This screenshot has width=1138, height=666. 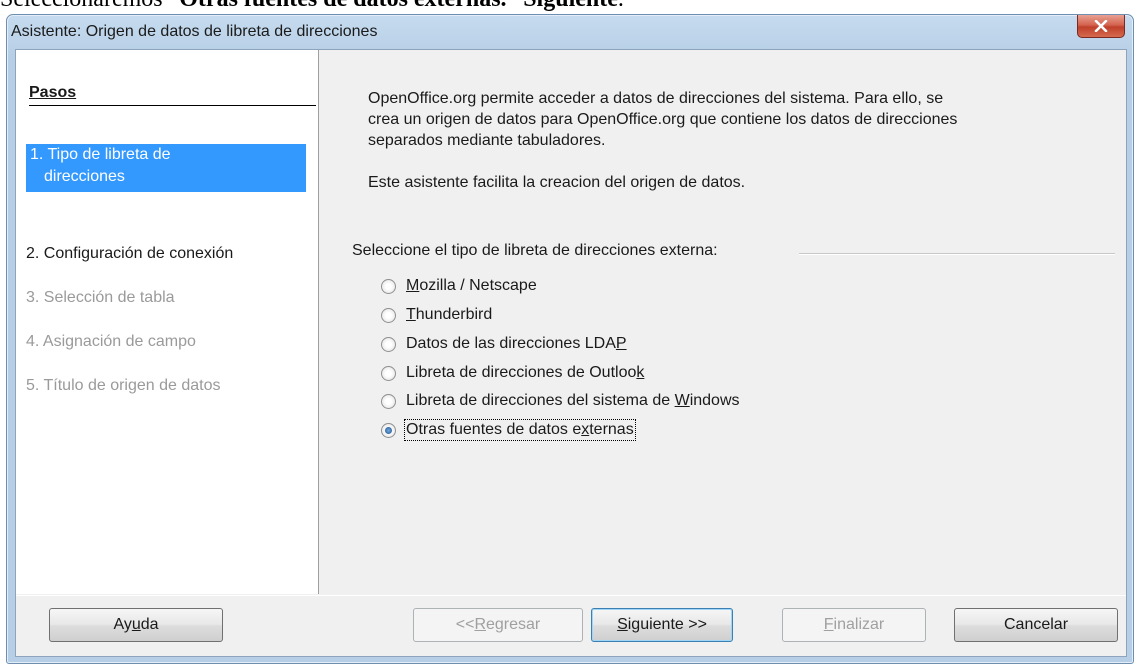 I want to click on step-data-source-title: 5. Título de origen de datos, so click(x=166, y=386).